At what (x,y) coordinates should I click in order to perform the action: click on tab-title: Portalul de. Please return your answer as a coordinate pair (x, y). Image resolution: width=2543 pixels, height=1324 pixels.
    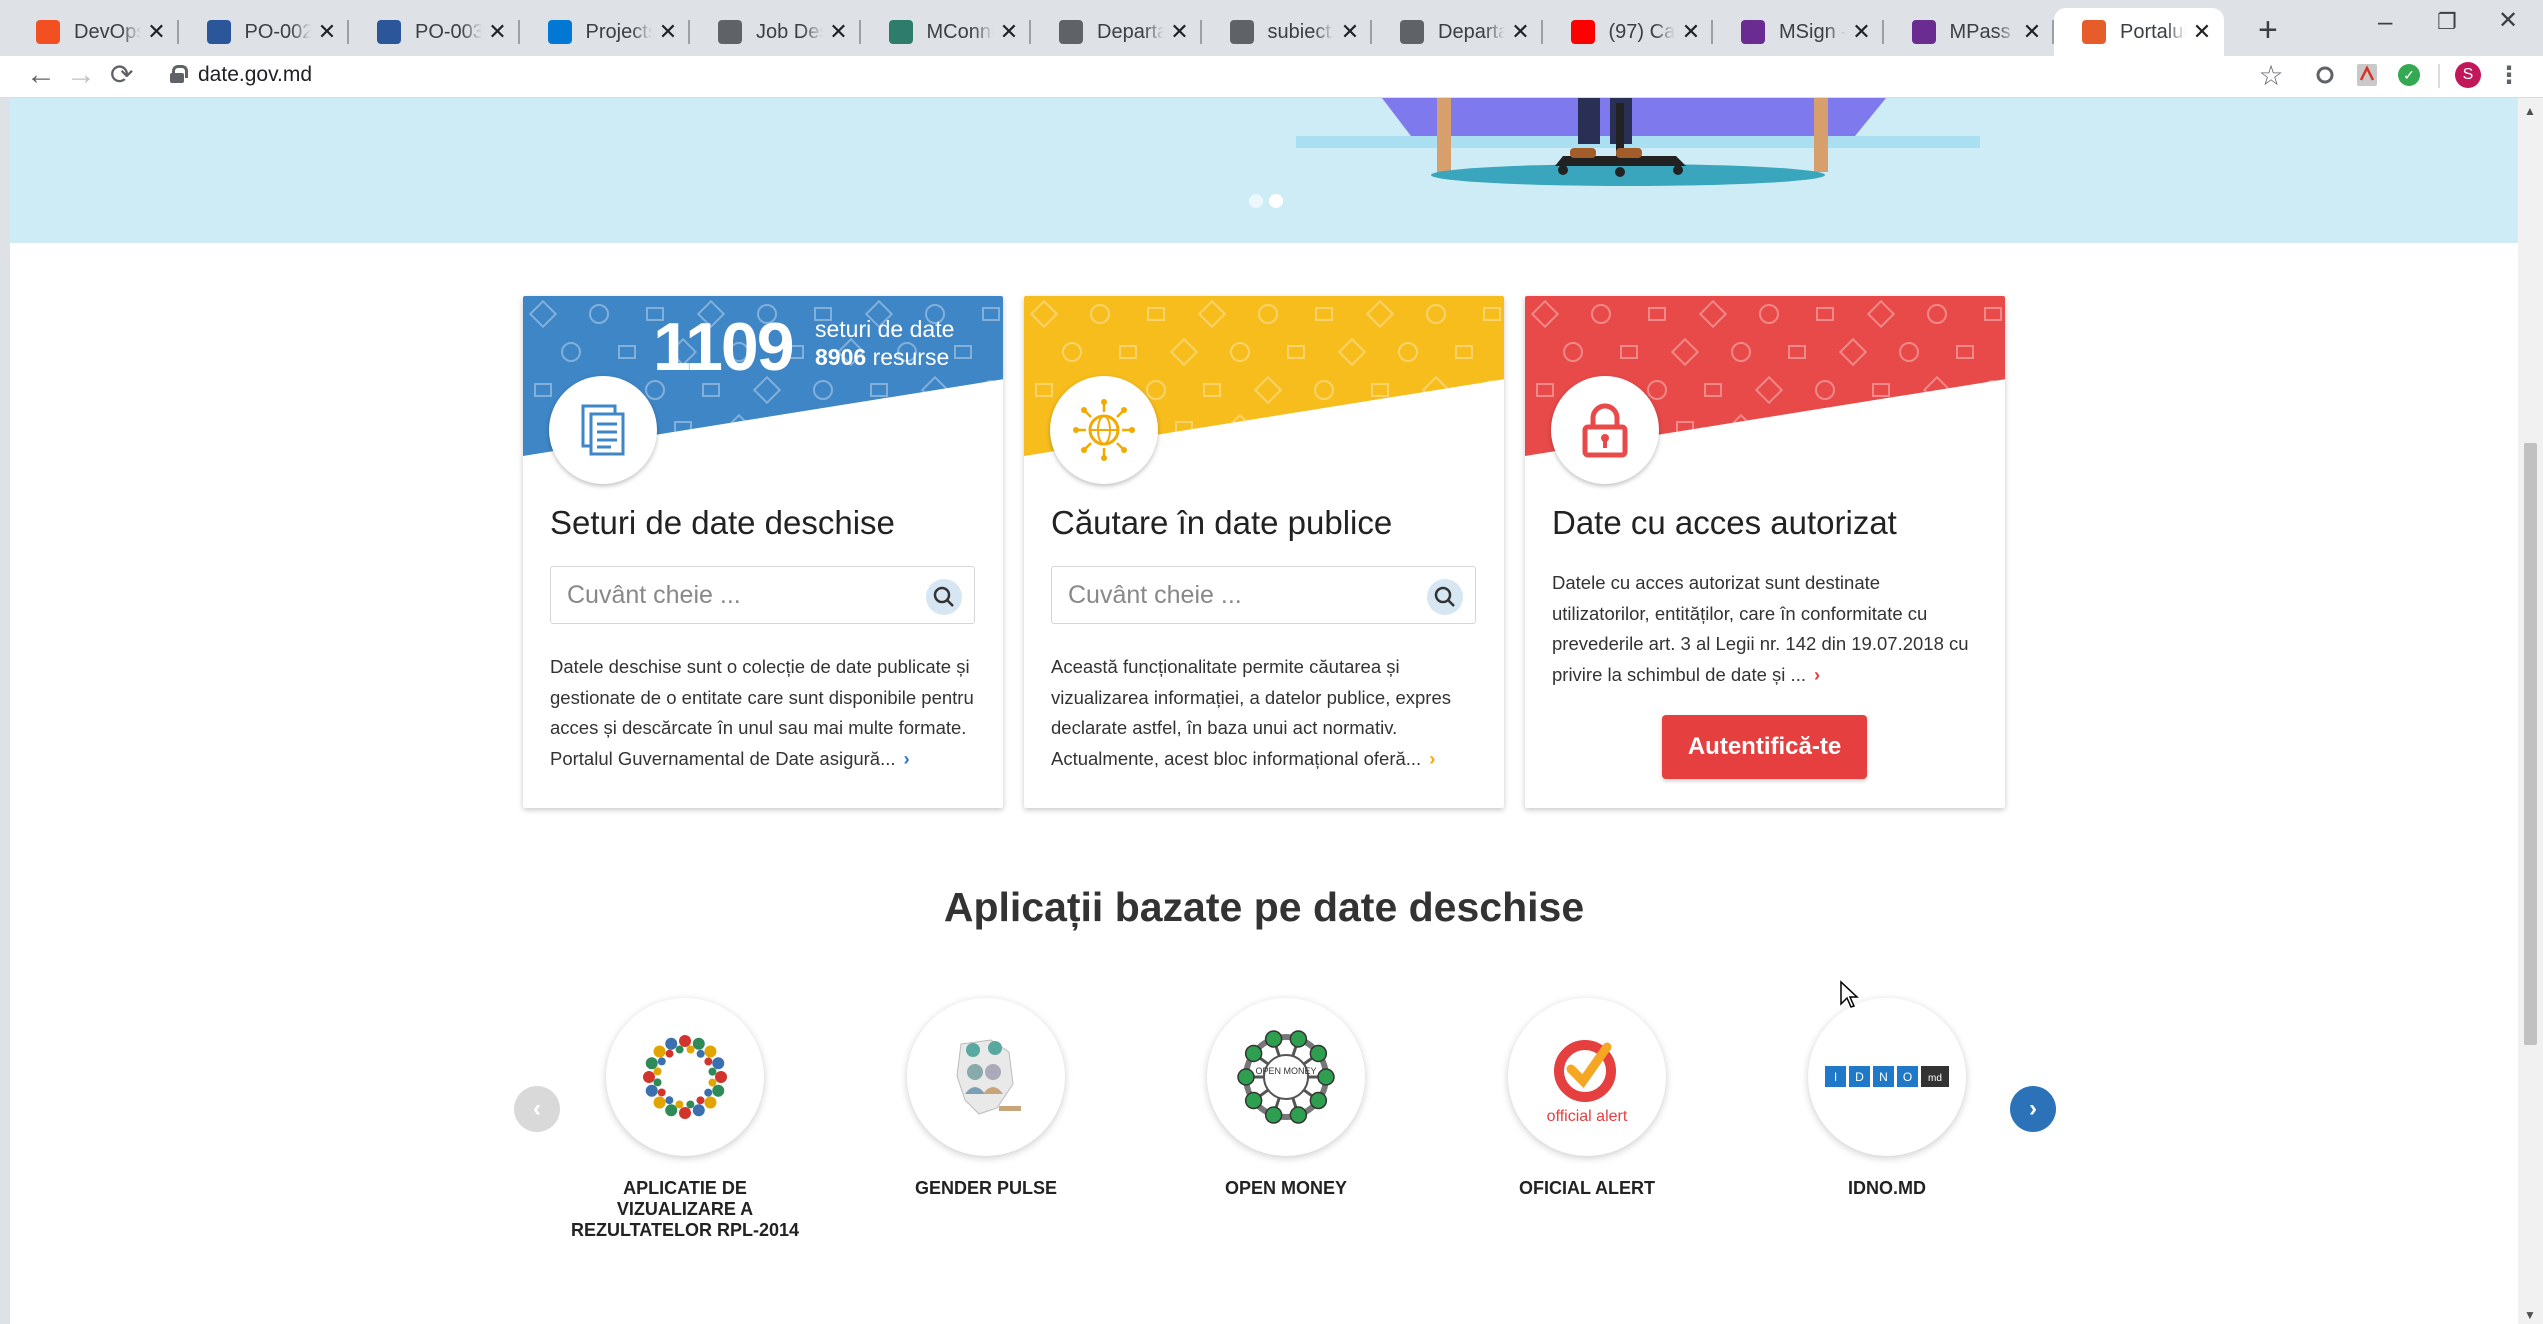
    Looking at the image, I should click on (2153, 31).